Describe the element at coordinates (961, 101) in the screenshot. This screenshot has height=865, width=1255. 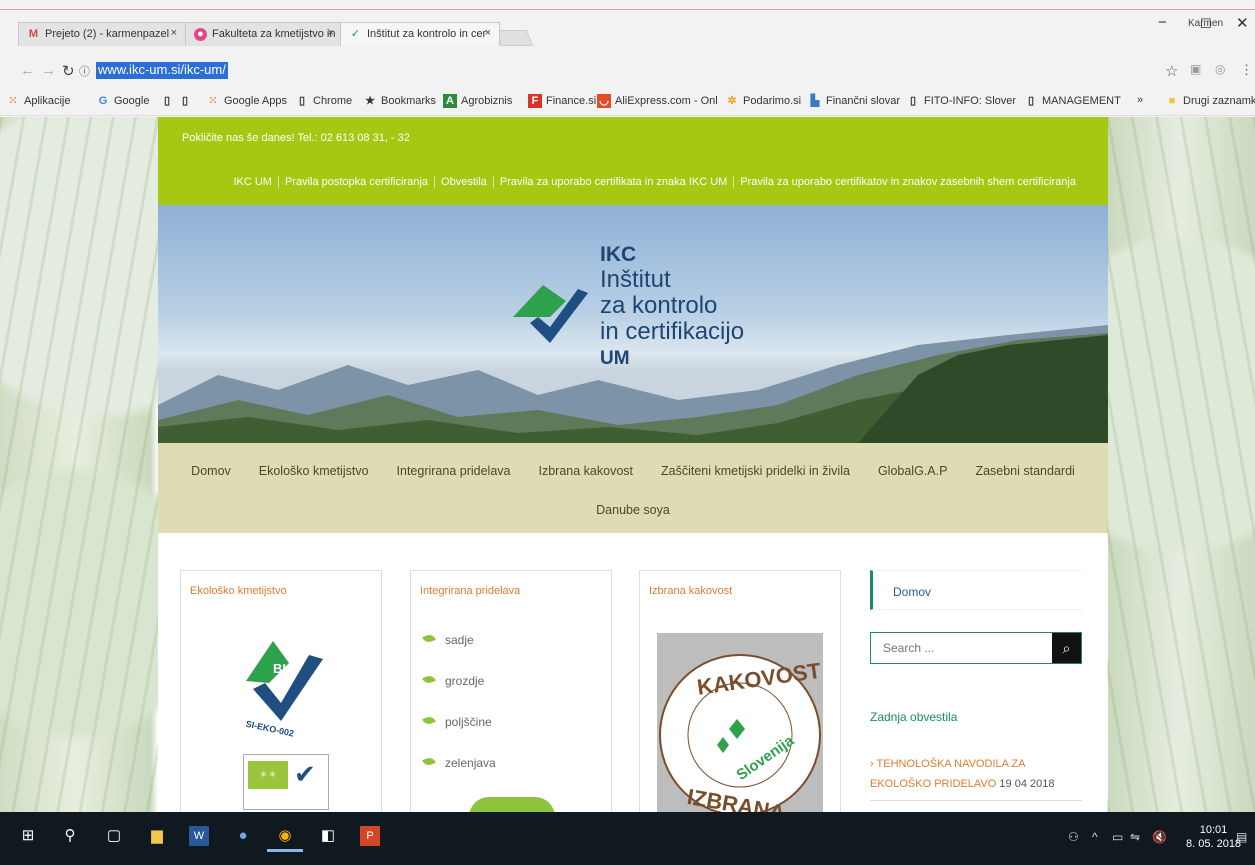
I see `bookmark-fito-info: ▯FITO-INFO: Slovensk` at that location.